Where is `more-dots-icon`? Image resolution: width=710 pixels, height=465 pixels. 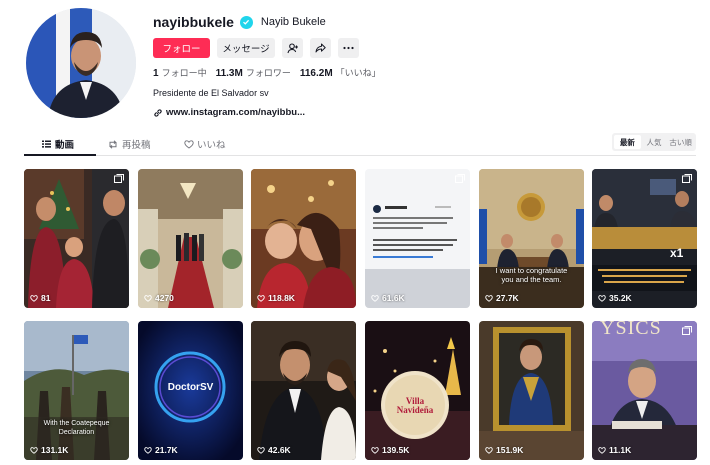
more-dots-icon is located at coordinates (348, 48).